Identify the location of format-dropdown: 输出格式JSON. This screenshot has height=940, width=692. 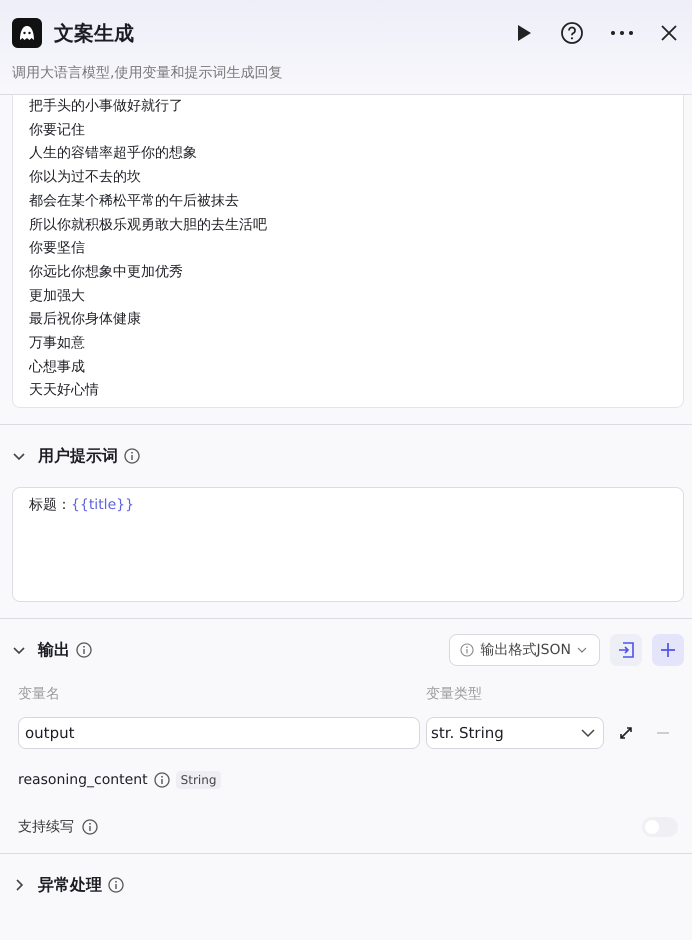
(524, 650).